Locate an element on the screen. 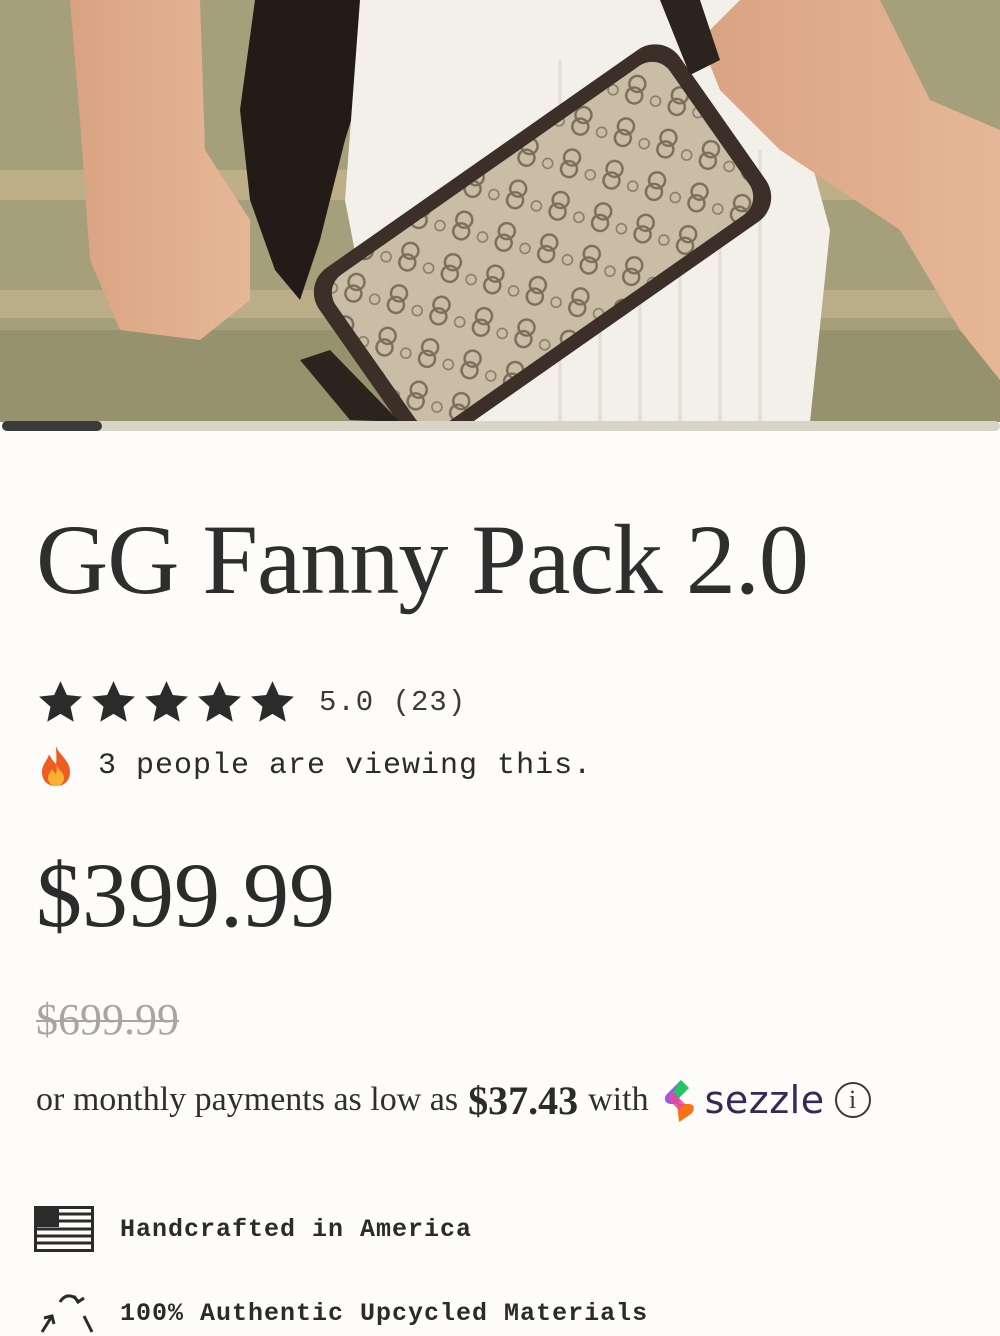  installments-connector: with is located at coordinates (618, 1099).